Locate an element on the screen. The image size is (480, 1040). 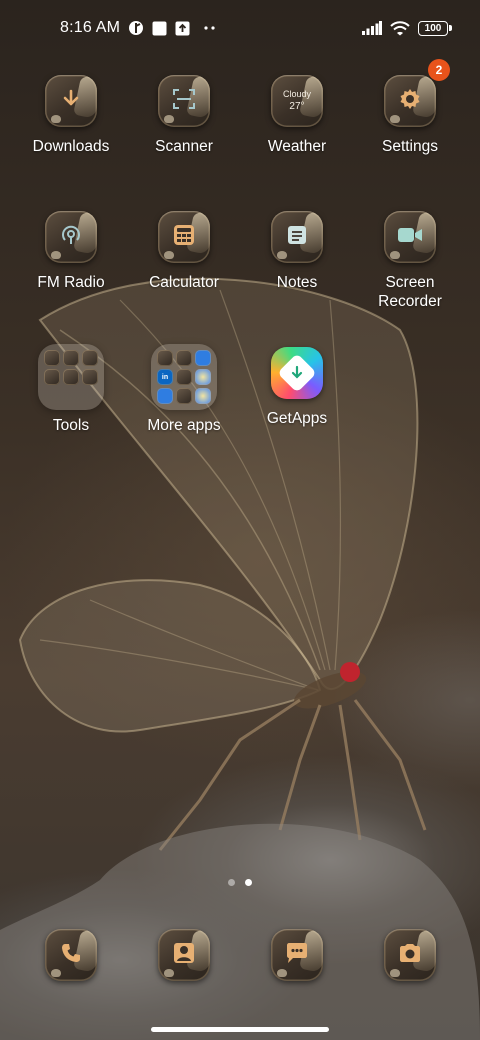
app-calculator: Calculator is located at coordinates (184, 251).